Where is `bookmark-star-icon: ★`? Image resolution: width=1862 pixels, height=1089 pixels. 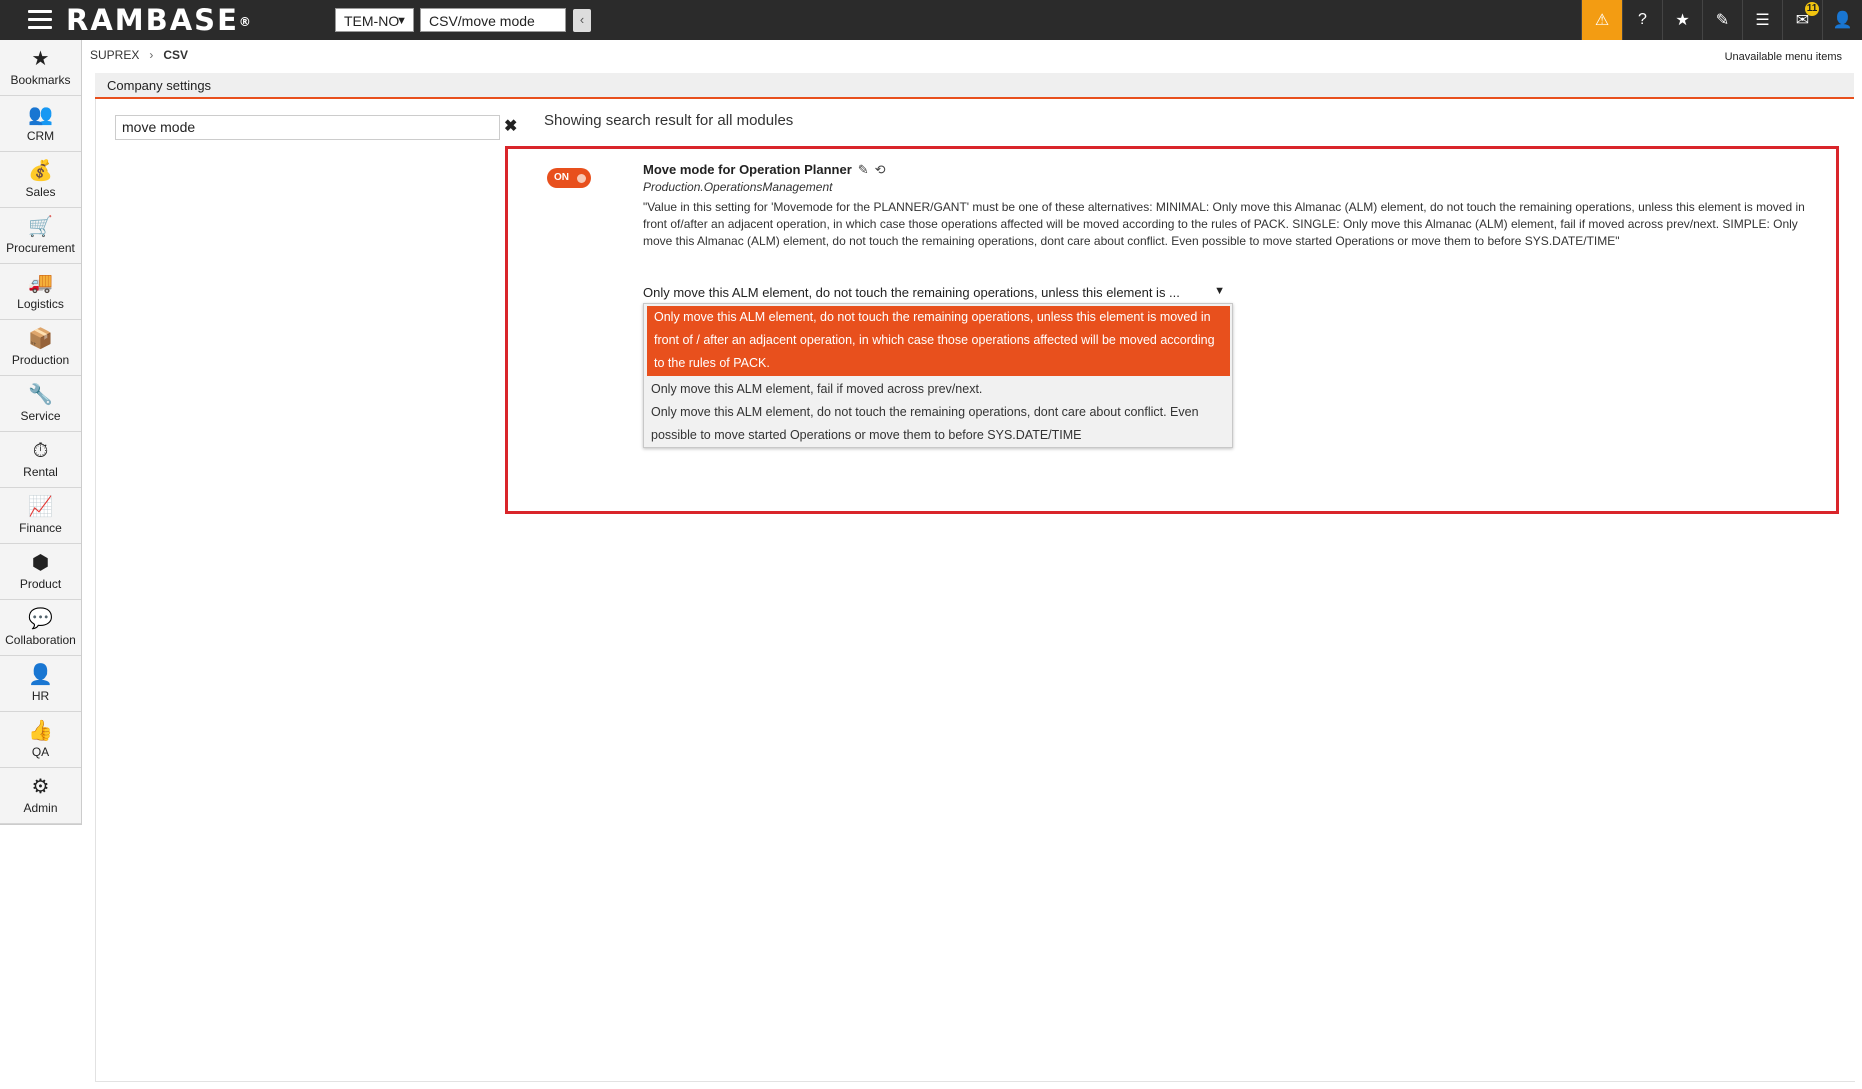 bookmark-star-icon: ★ is located at coordinates (40, 59).